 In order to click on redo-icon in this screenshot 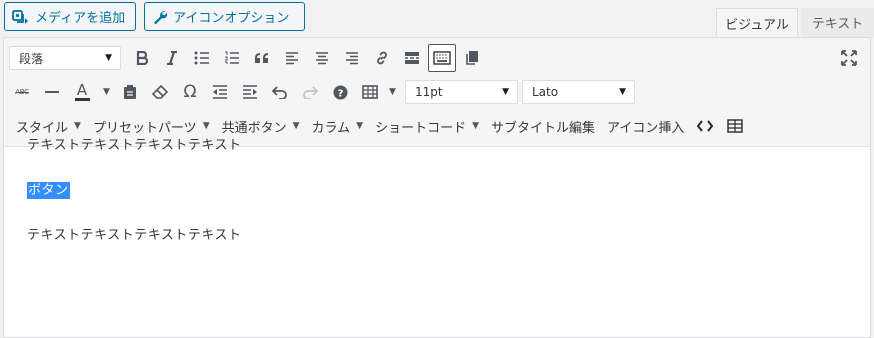, I will do `click(310, 92)`.